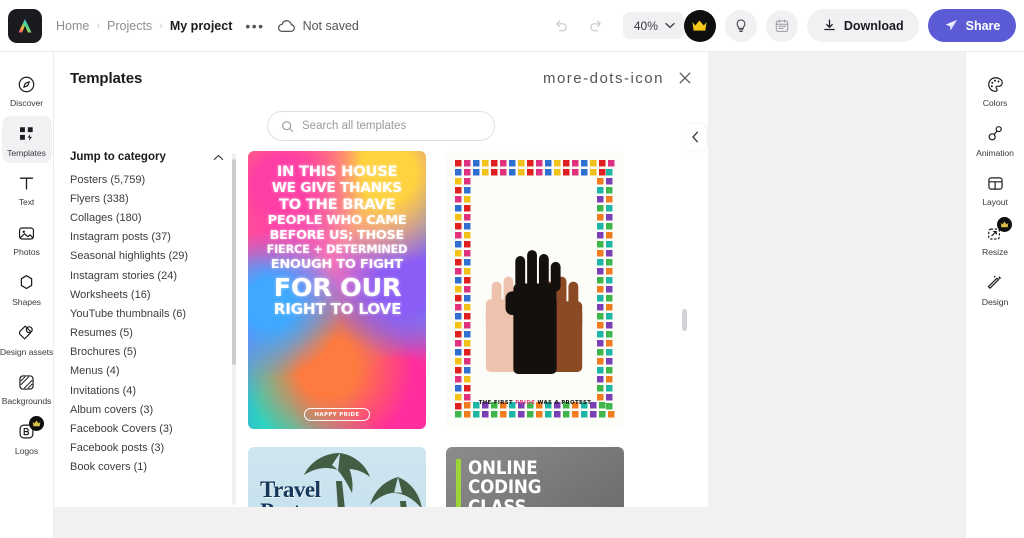  I want to click on category-scrollbar-thumb, so click(234, 262).